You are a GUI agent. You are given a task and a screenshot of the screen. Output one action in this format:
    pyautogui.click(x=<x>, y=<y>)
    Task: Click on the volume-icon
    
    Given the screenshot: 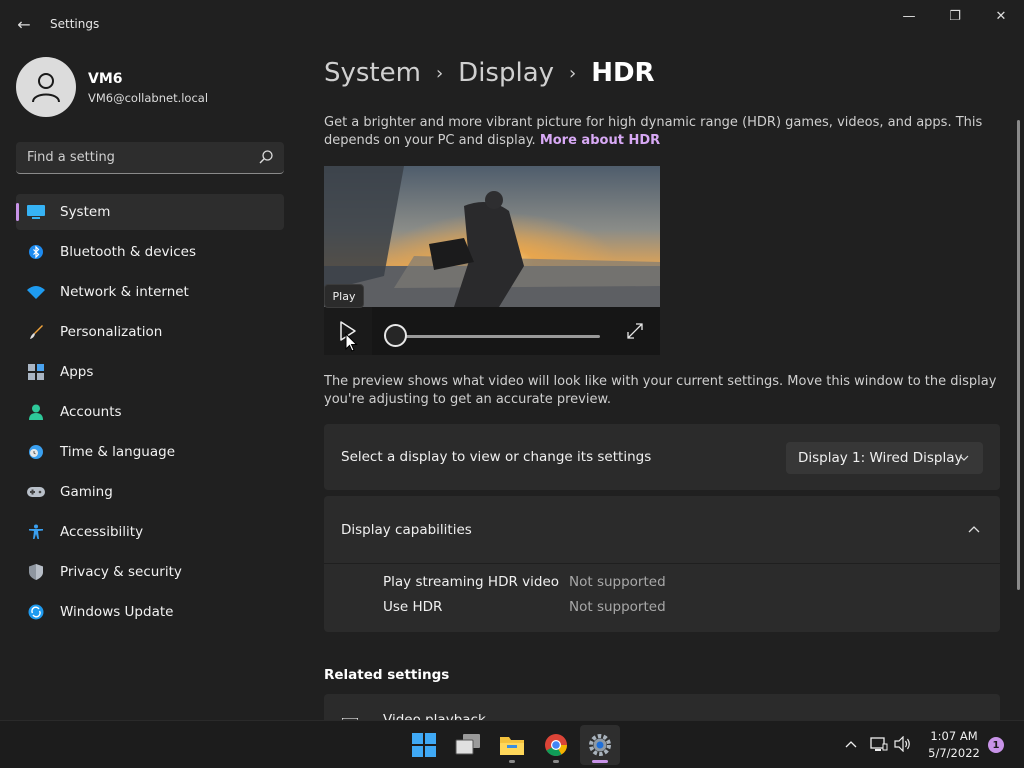 What is the action you would take?
    pyautogui.click(x=902, y=744)
    